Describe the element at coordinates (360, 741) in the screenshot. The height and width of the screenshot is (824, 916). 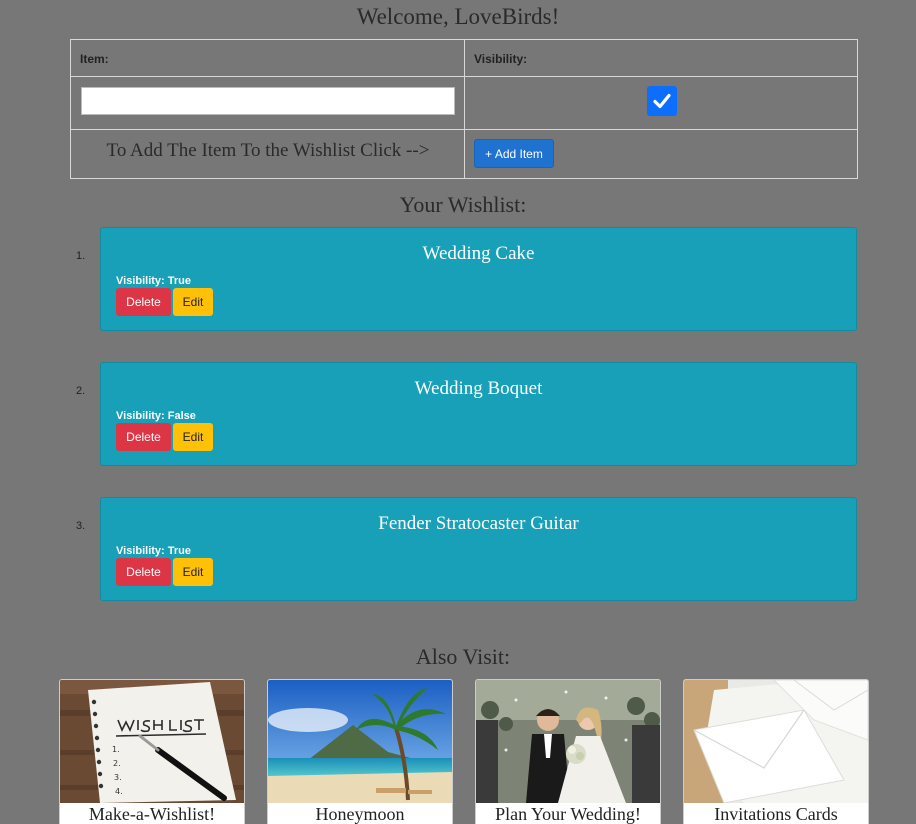
I see `tropical-beach-image` at that location.